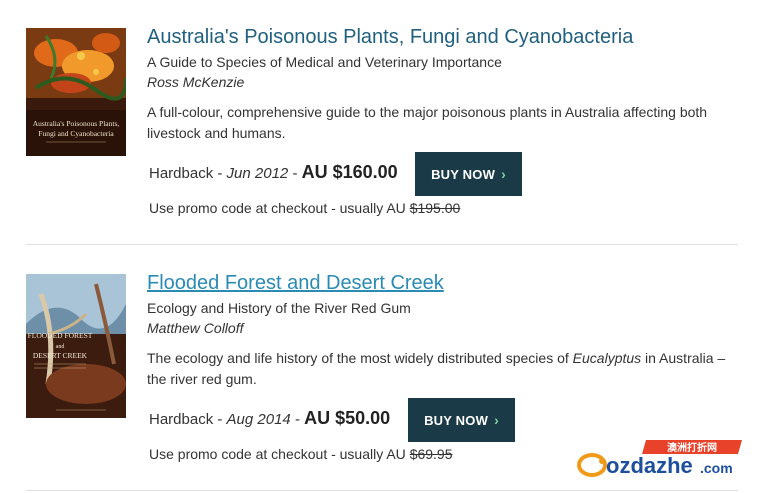 The image size is (763, 493). I want to click on svg-text: Australia's Poisonous Plants,, so click(76, 123).